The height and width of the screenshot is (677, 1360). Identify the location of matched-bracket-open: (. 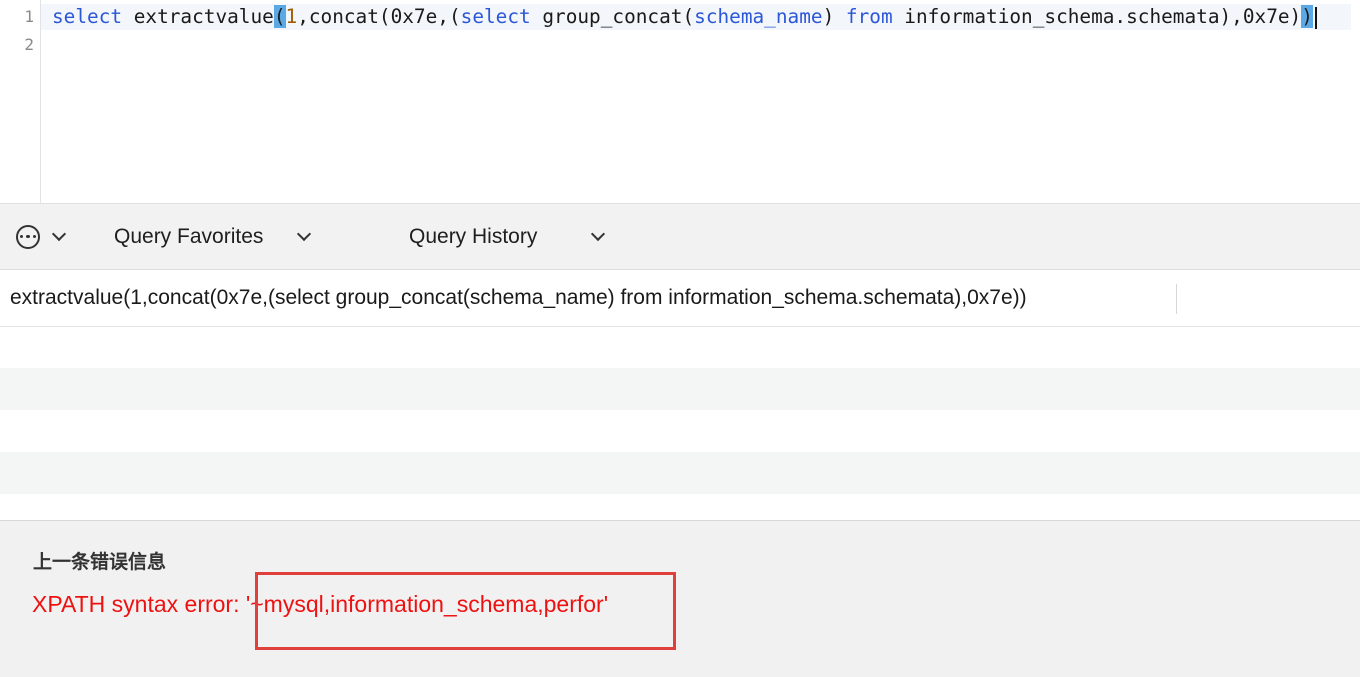
(279, 16).